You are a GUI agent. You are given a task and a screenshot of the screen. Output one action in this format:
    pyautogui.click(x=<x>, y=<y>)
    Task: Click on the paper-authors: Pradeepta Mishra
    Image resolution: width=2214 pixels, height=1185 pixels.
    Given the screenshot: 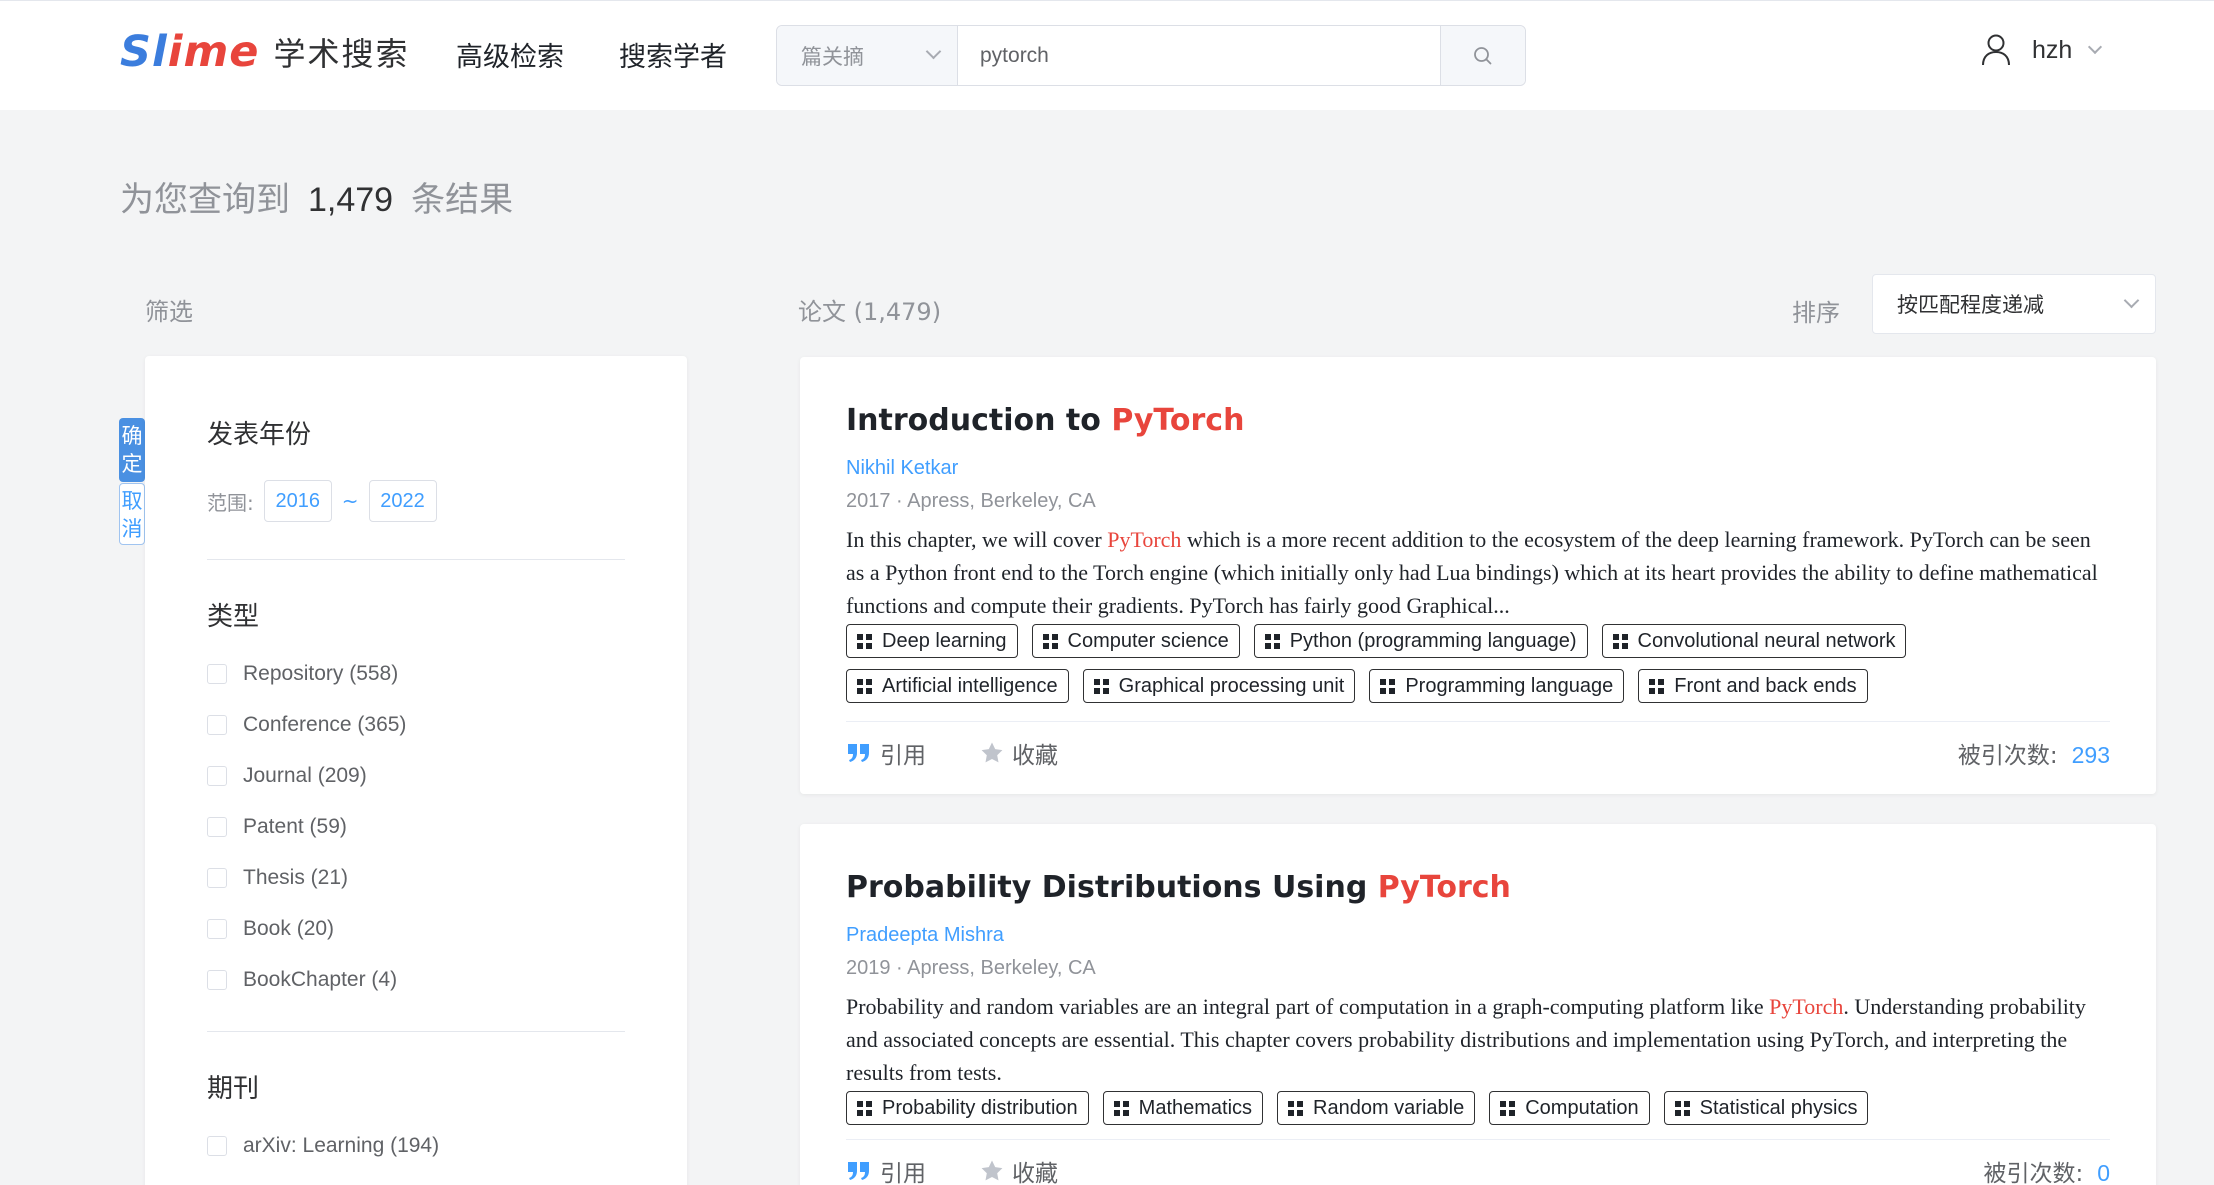 What is the action you would take?
    pyautogui.click(x=1479, y=935)
    